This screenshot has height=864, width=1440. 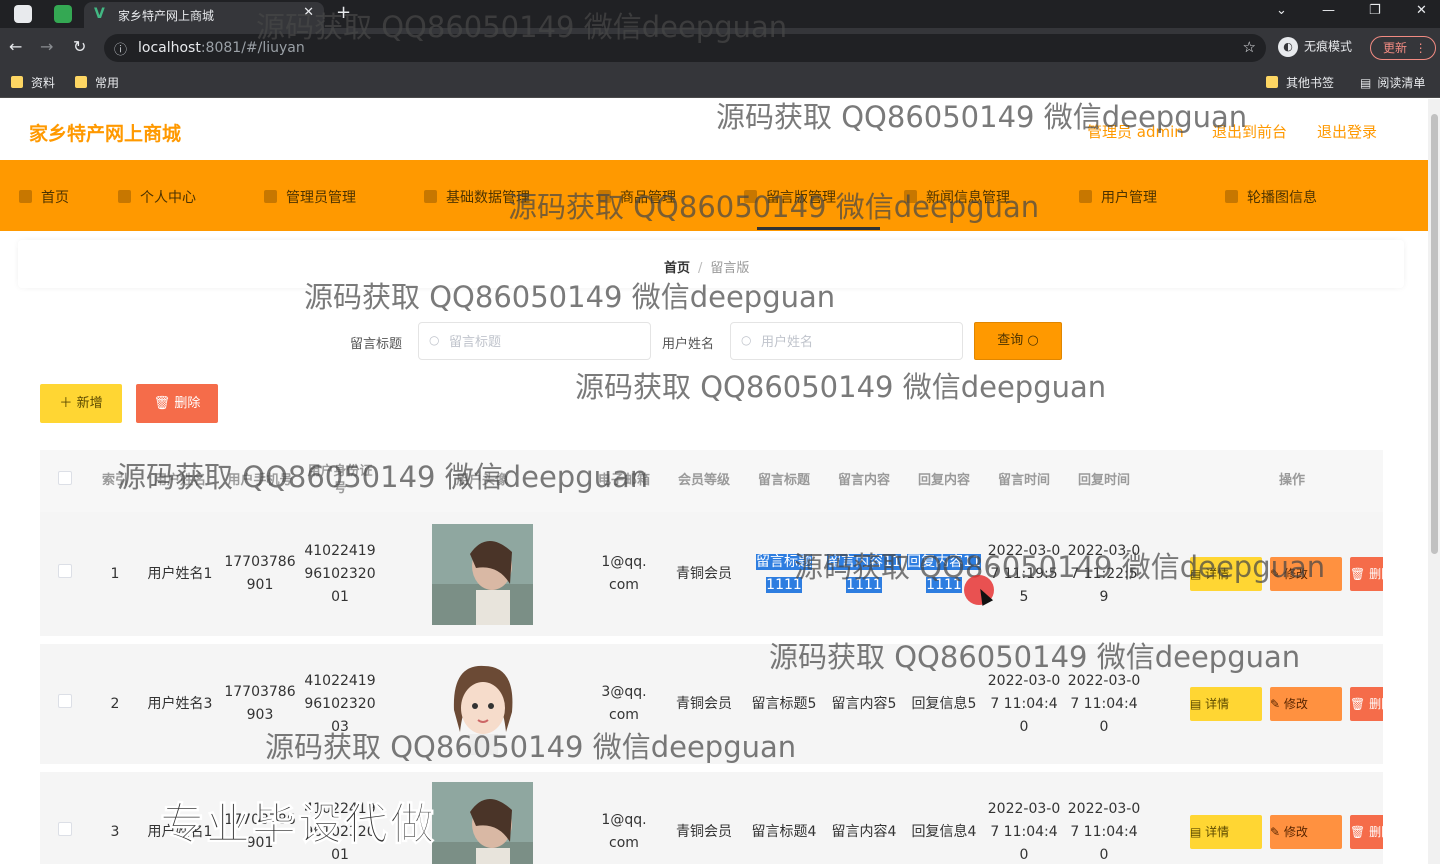 I want to click on breadcrumb-home: 首页, so click(x=677, y=268).